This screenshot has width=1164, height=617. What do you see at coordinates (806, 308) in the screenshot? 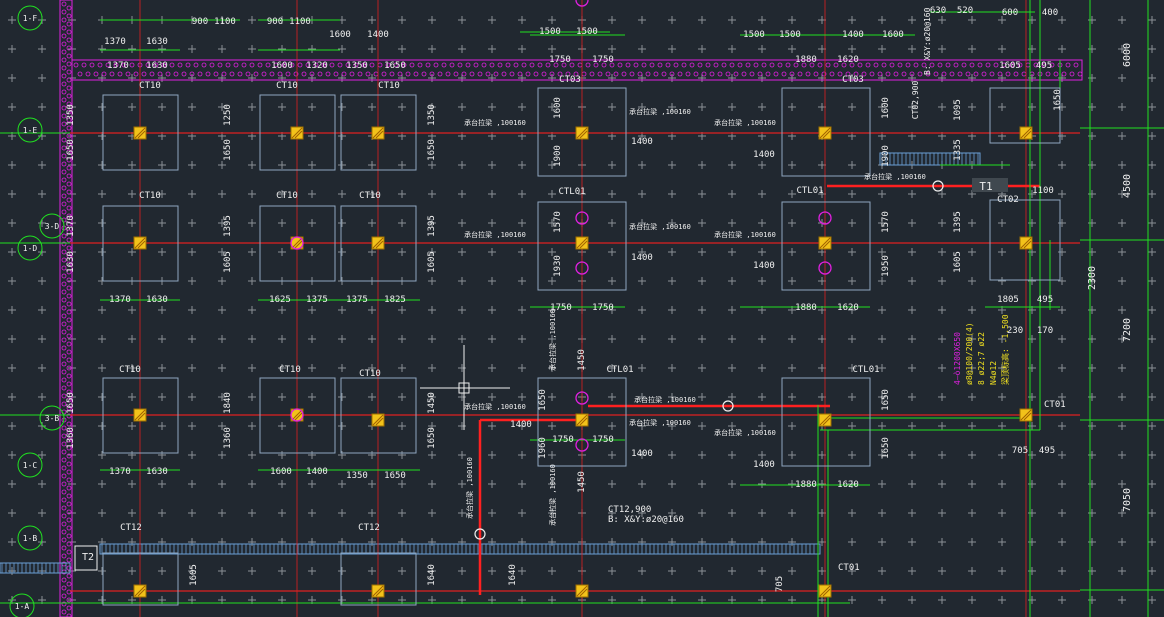
I see `dimension-text: 1880` at bounding box center [806, 308].